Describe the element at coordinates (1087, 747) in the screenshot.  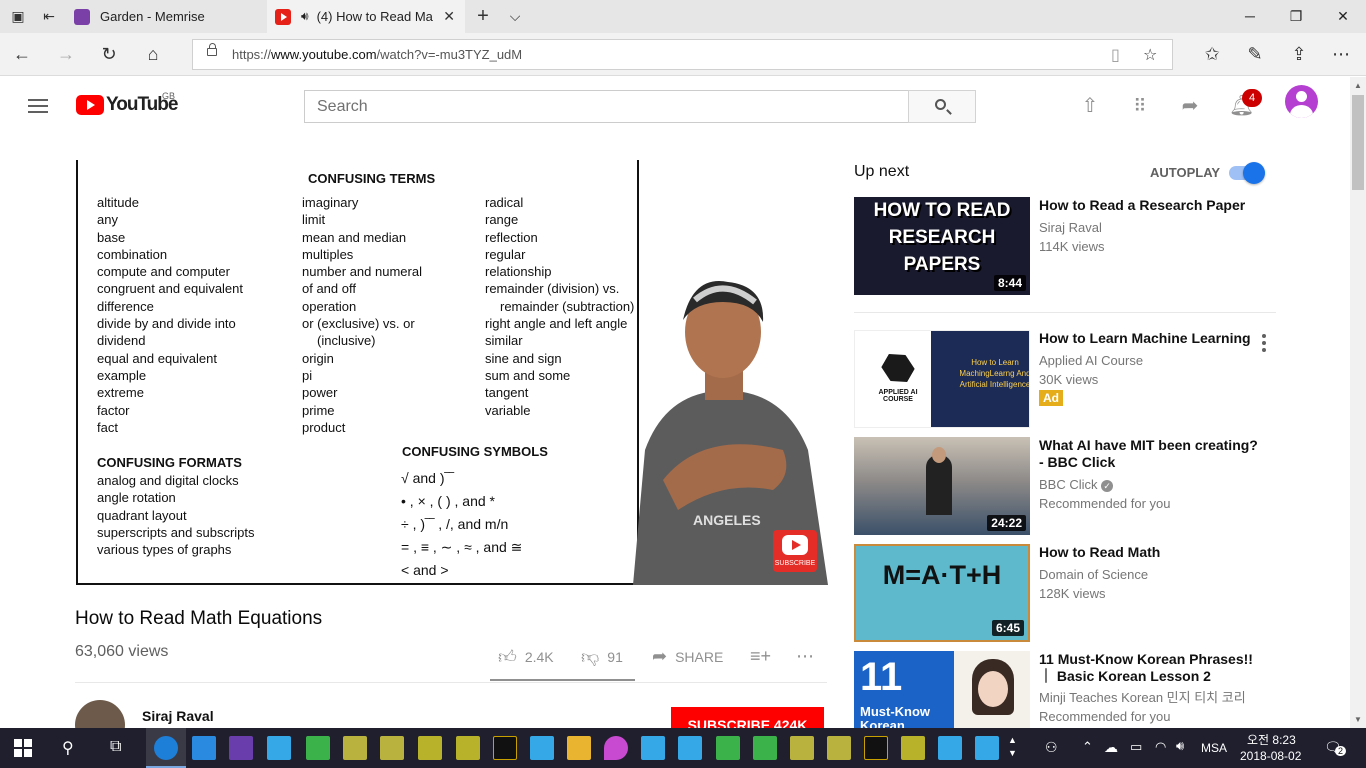
I see `tray-expand-icon: ⌃` at that location.